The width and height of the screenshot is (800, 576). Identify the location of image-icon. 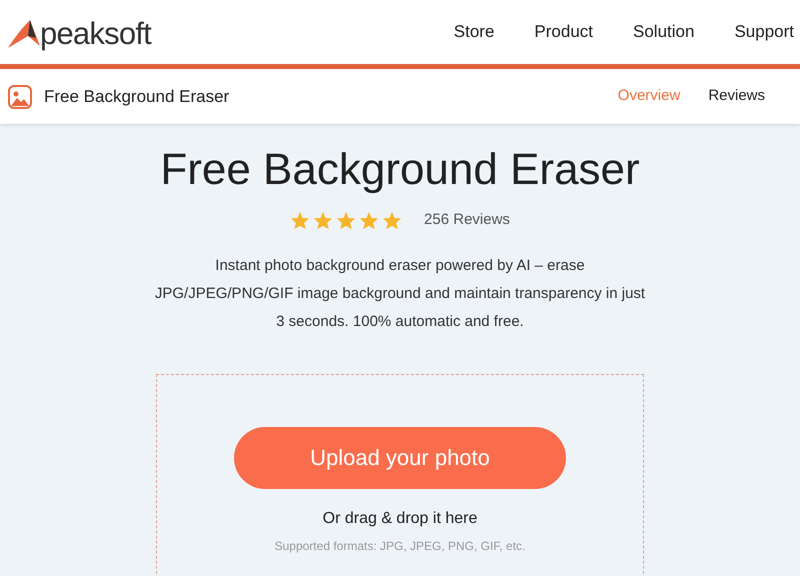
(20, 96).